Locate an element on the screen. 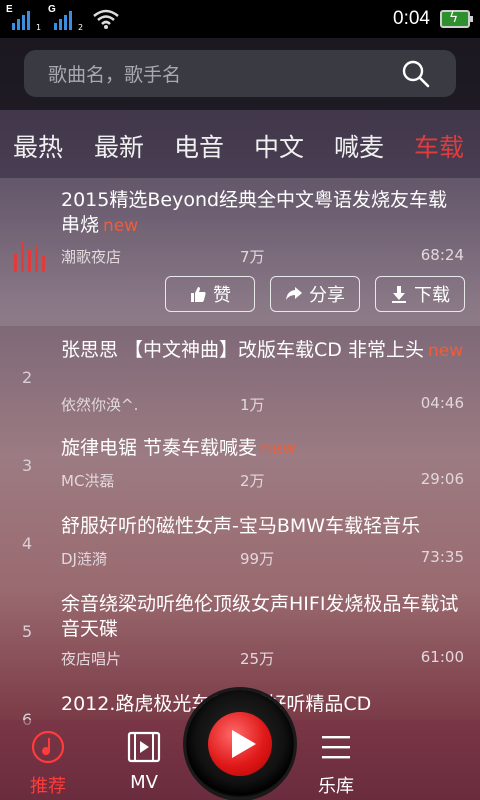 This screenshot has height=800, width=480. song-title: 张思思 【中文神曲】改版车载CD 非常上头 new is located at coordinates (263, 351).